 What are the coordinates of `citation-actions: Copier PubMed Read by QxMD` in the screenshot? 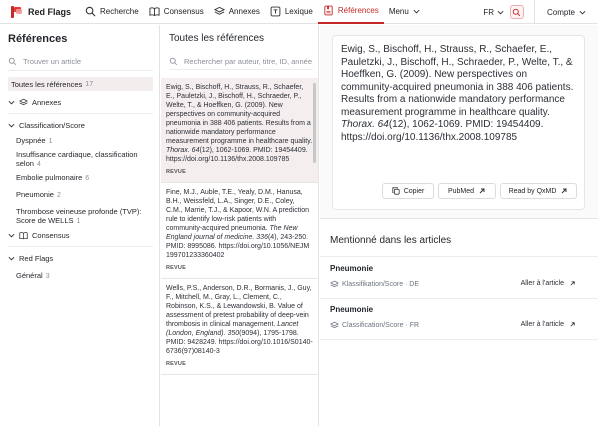 It's located at (481, 191).